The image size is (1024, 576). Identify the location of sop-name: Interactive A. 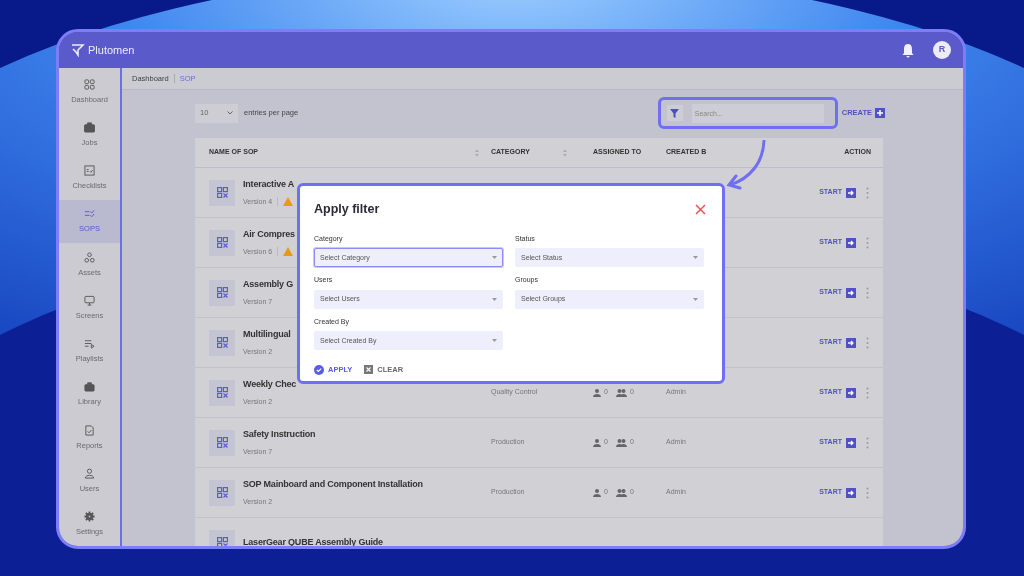
(269, 185).